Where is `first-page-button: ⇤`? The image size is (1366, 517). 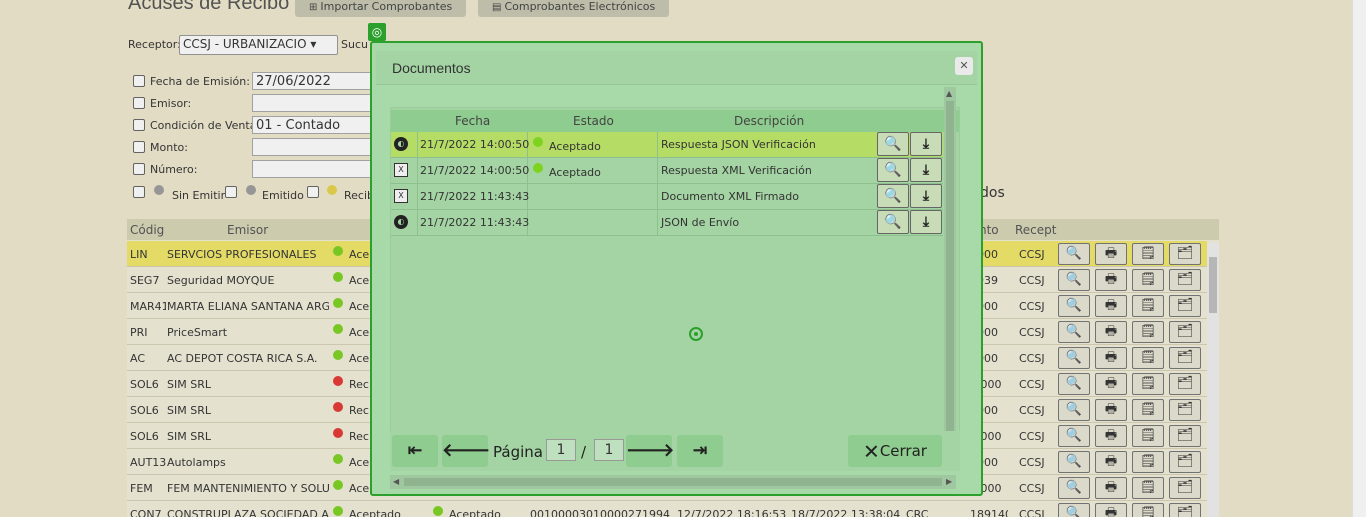 first-page-button: ⇤ is located at coordinates (415, 451).